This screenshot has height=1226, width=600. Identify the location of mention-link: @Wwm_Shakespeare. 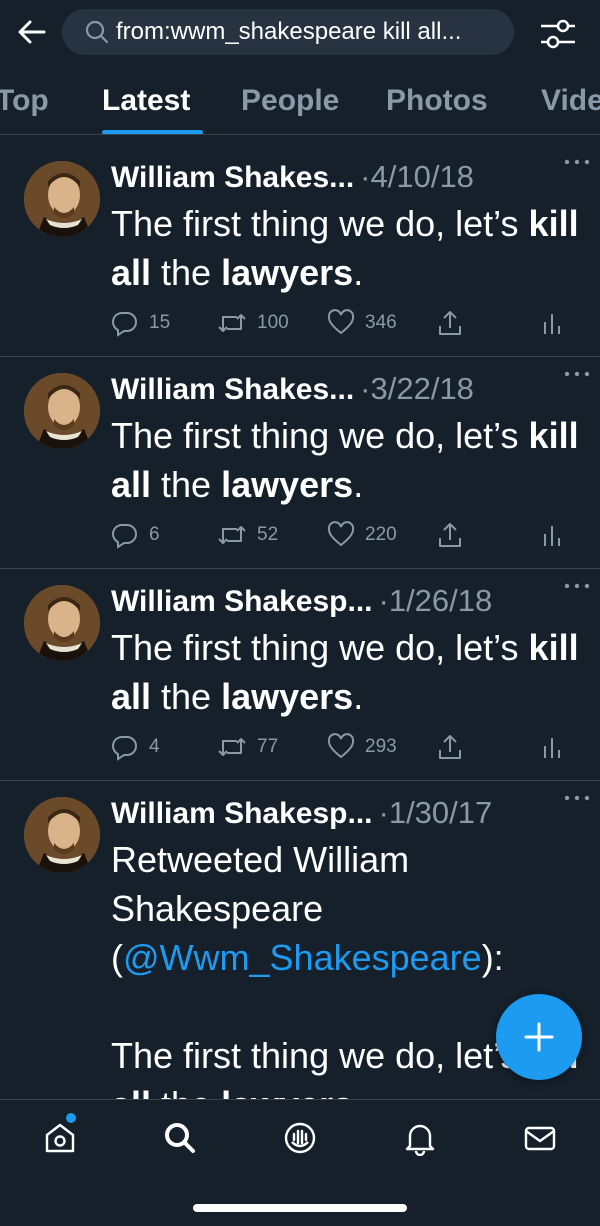
(302, 957).